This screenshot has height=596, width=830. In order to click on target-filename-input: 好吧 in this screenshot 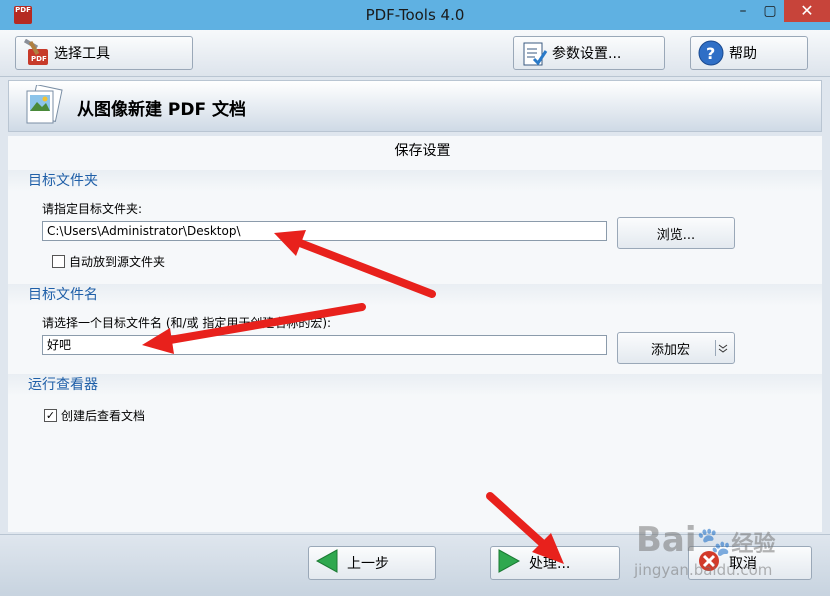, I will do `click(324, 345)`.